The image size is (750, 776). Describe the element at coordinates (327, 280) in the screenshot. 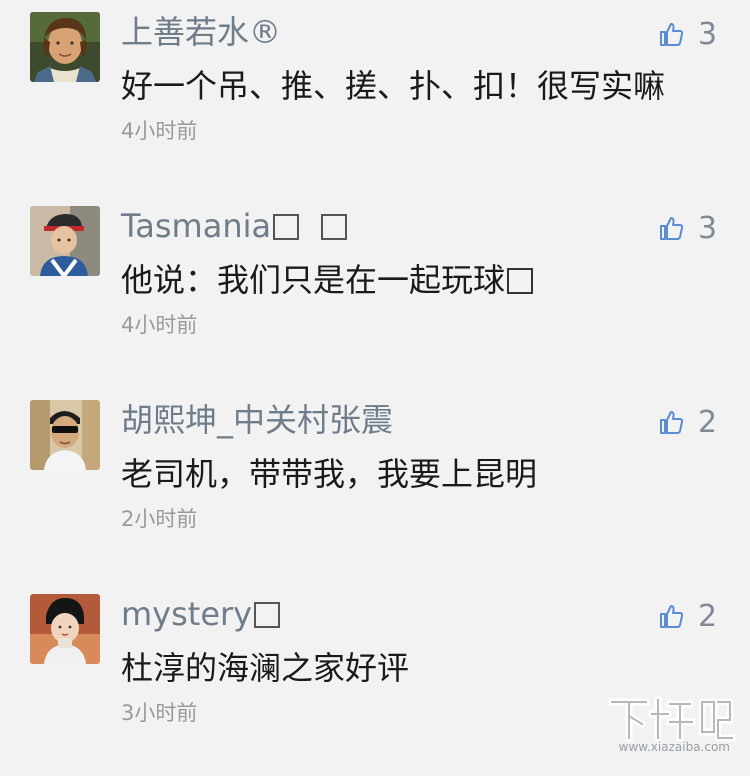

I see `comment-text: 他说：我们只是在一起玩球` at that location.